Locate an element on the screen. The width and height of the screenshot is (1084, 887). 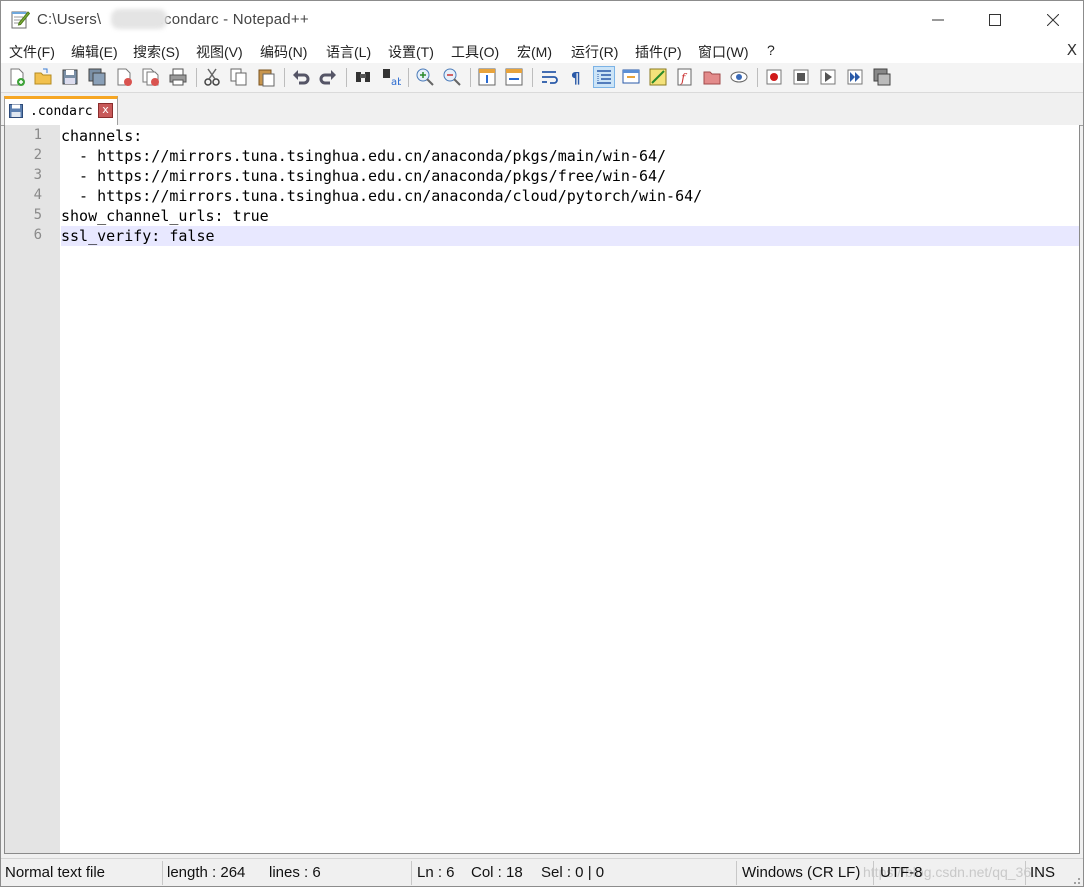
cut-icon is located at coordinates (212, 77).